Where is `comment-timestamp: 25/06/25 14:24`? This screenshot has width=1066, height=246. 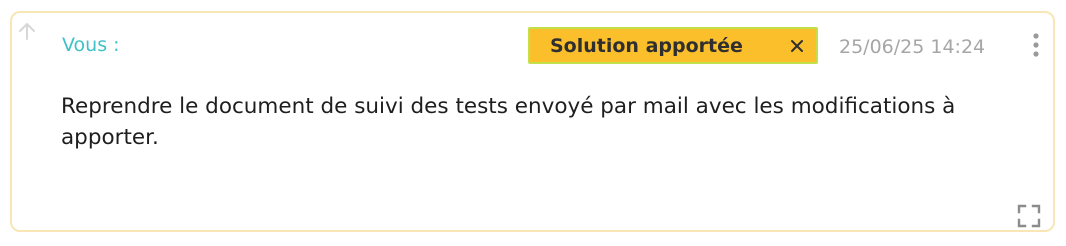 comment-timestamp: 25/06/25 14:24 is located at coordinates (912, 47).